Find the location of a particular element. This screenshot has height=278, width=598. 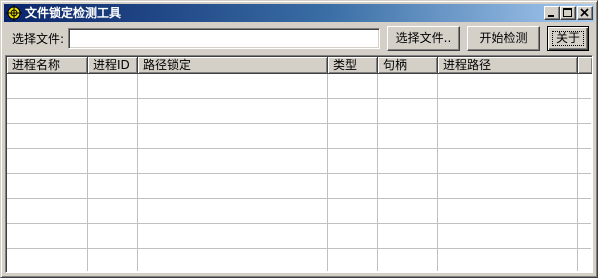

column-header-handle: 句柄 is located at coordinates (408, 65).